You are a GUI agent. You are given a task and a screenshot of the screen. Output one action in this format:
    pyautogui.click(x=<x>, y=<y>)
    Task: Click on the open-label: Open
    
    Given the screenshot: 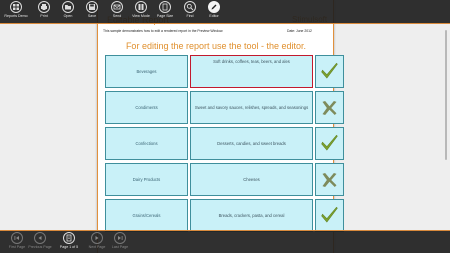 What is the action you would take?
    pyautogui.click(x=68, y=16)
    